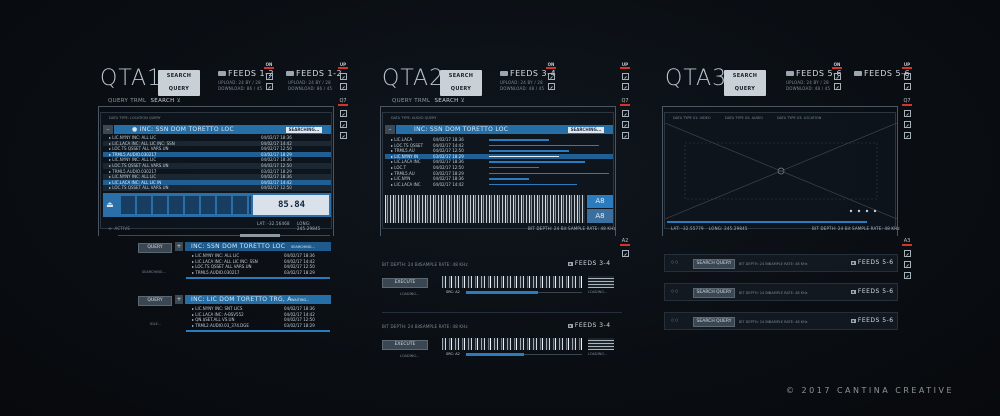 The image size is (1000, 416). Describe the element at coordinates (405, 283) in the screenshot. I see `qta2-sub1-execute-button: EXECUTE` at that location.